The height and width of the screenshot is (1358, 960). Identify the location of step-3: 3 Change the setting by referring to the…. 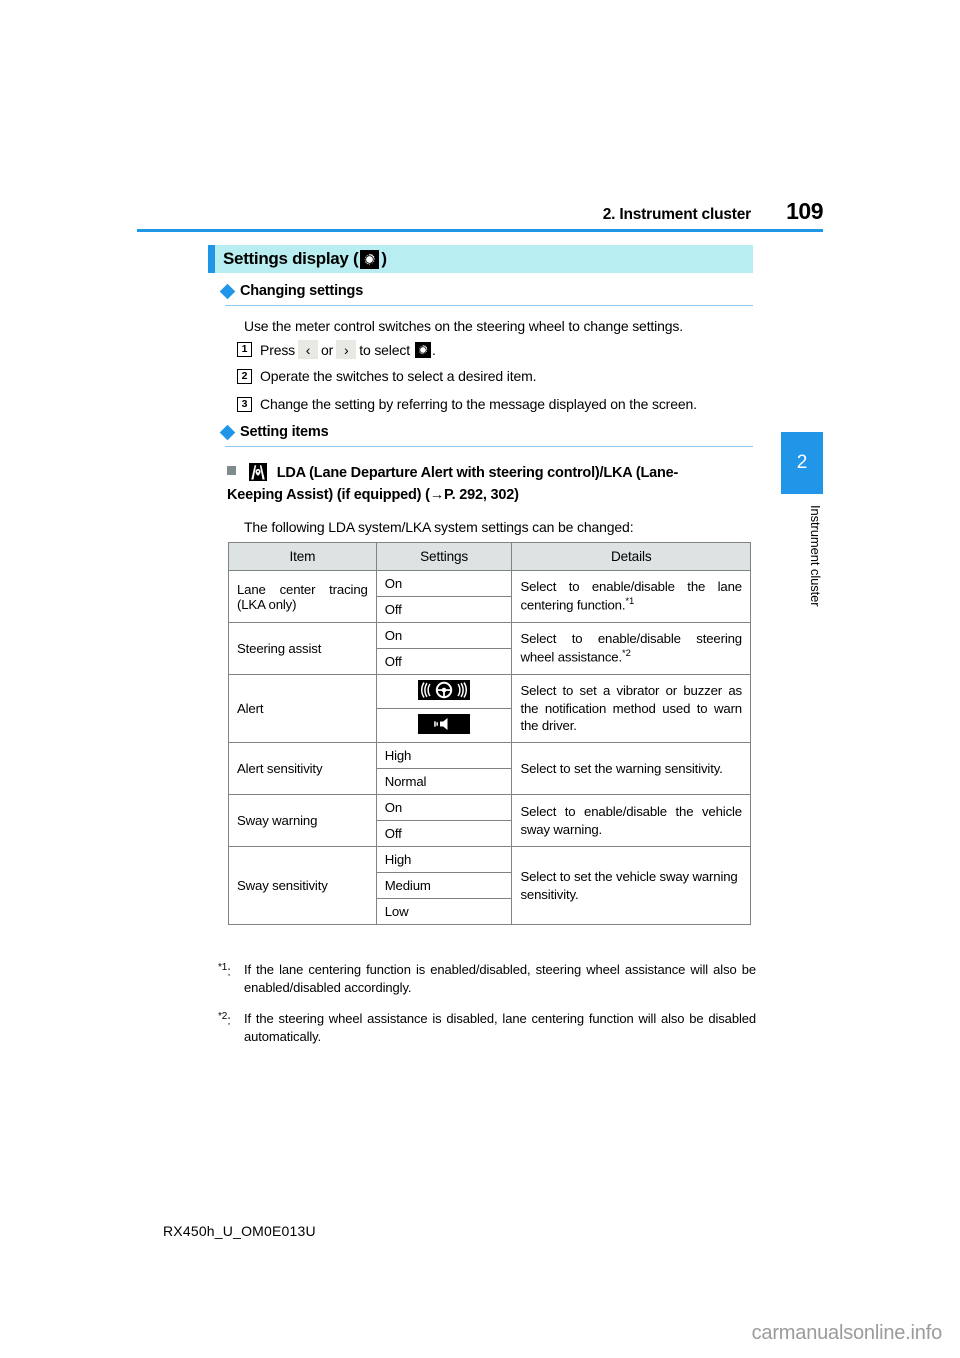
(467, 404).